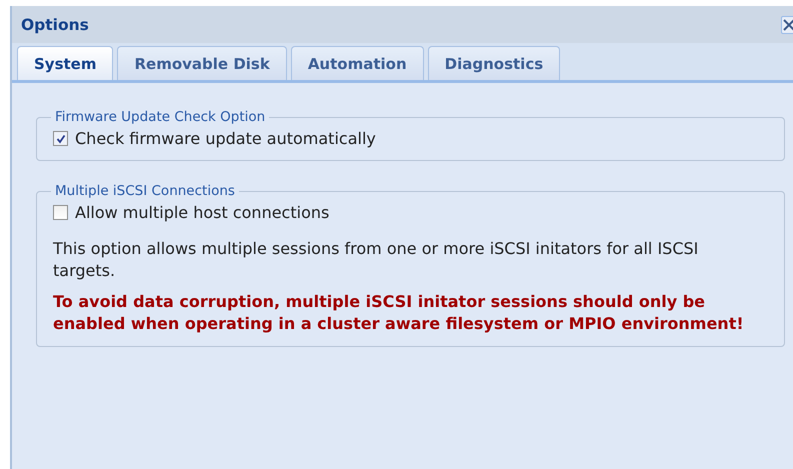 This screenshot has width=793, height=469. What do you see at coordinates (145, 191) in the screenshot?
I see `group-legend: Multiple iSCSI Connections` at bounding box center [145, 191].